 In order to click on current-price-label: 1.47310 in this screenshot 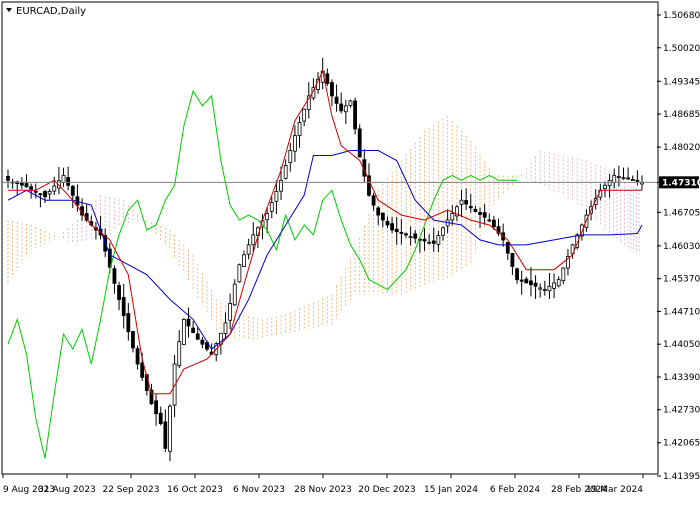, I will do `click(679, 182)`.